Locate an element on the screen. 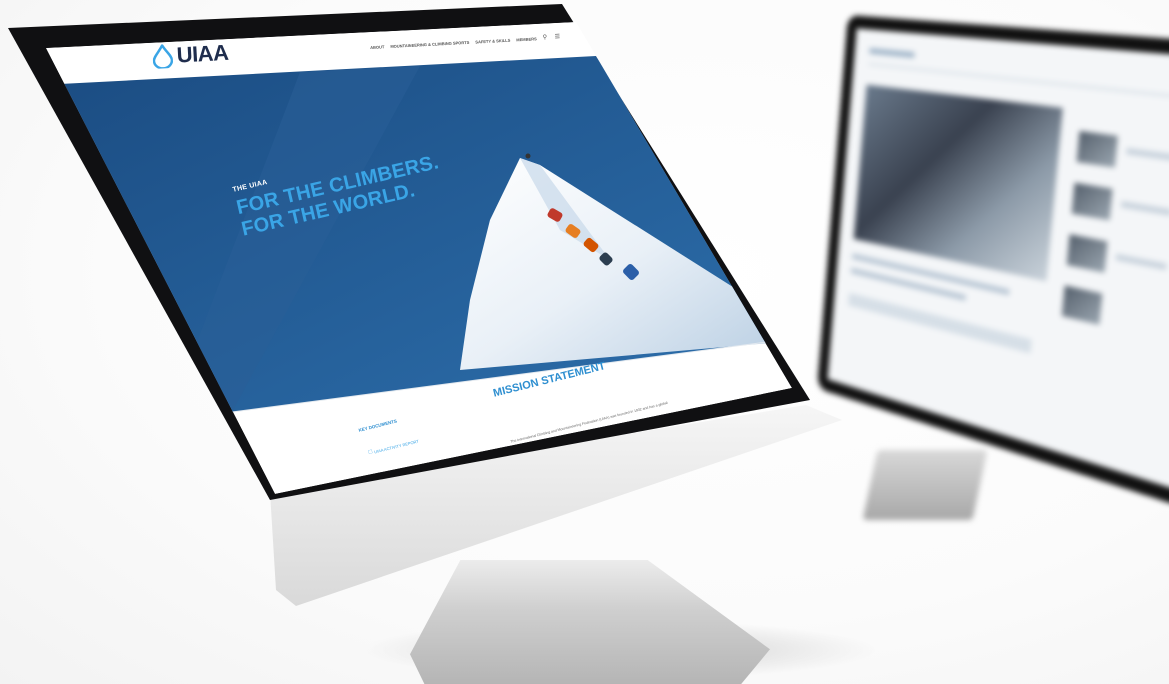 This screenshot has width=1169, height=684. menu-icon: ☰ is located at coordinates (558, 37).